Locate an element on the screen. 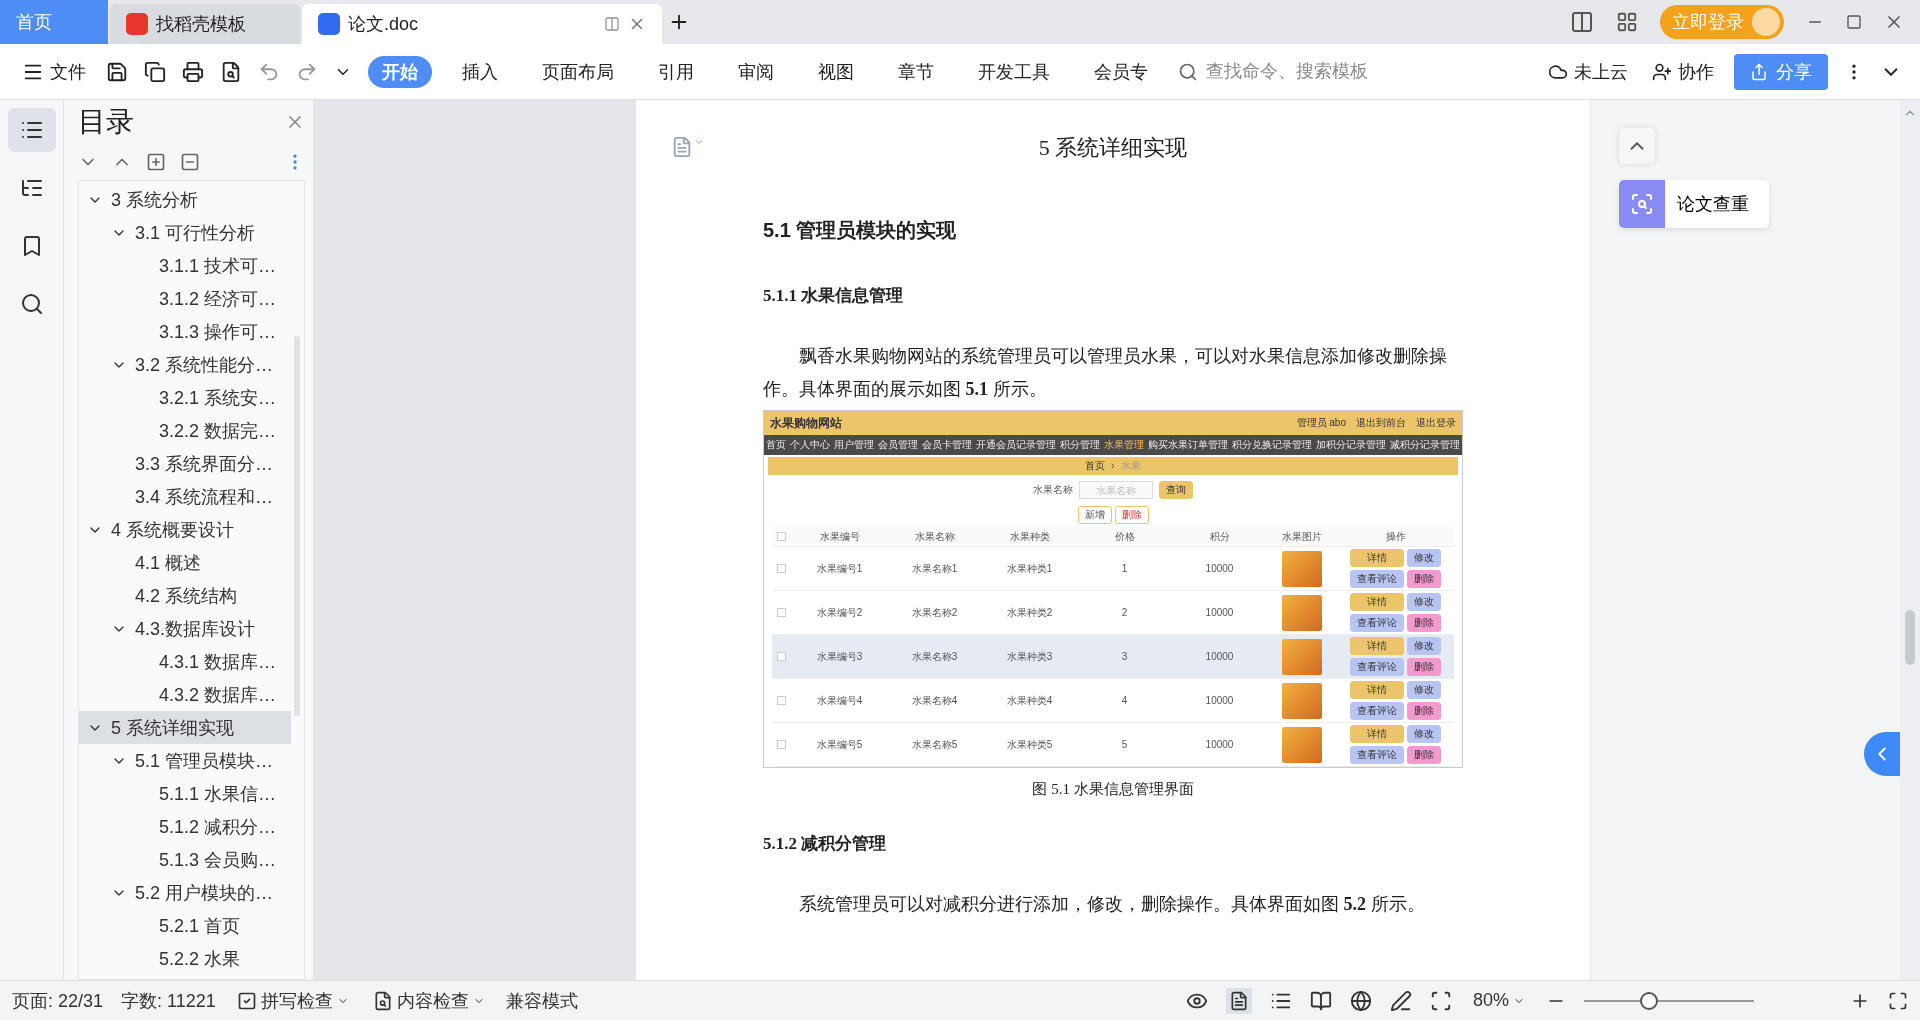  plus-icon is located at coordinates (156, 162).